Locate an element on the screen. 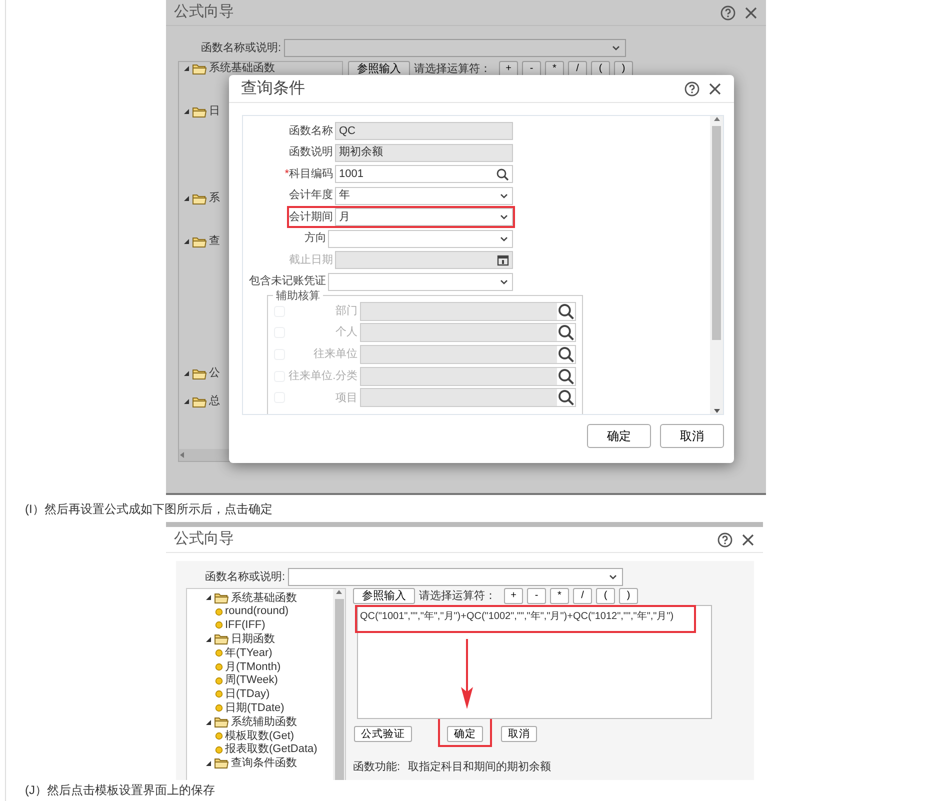 The height and width of the screenshot is (801, 930). tree-item: 系统基础函数 is located at coordinates (242, 68).